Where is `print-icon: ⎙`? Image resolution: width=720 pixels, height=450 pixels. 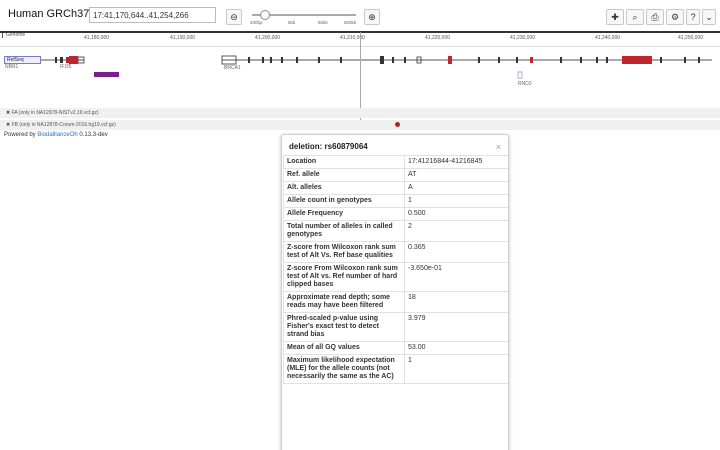
print-icon: ⎙ is located at coordinates (655, 17).